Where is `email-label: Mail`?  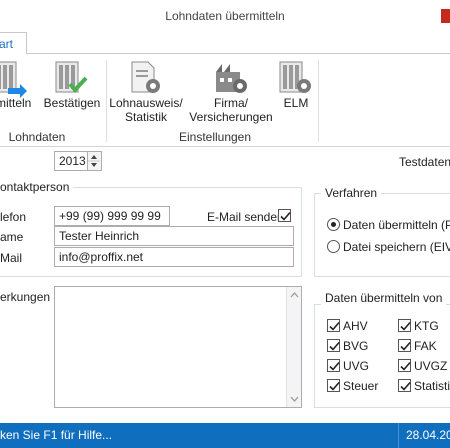
email-label: Mail is located at coordinates (11, 258).